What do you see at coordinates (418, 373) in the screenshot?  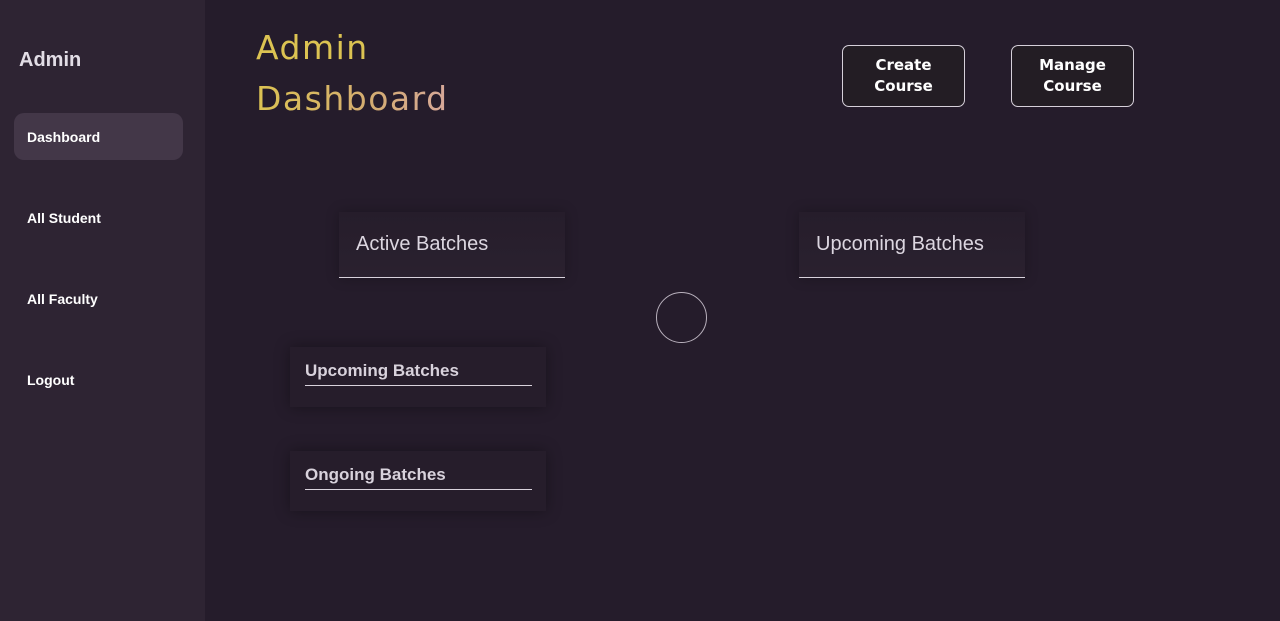 I see `section-heading-upcoming-batches: Upcoming Batches` at bounding box center [418, 373].